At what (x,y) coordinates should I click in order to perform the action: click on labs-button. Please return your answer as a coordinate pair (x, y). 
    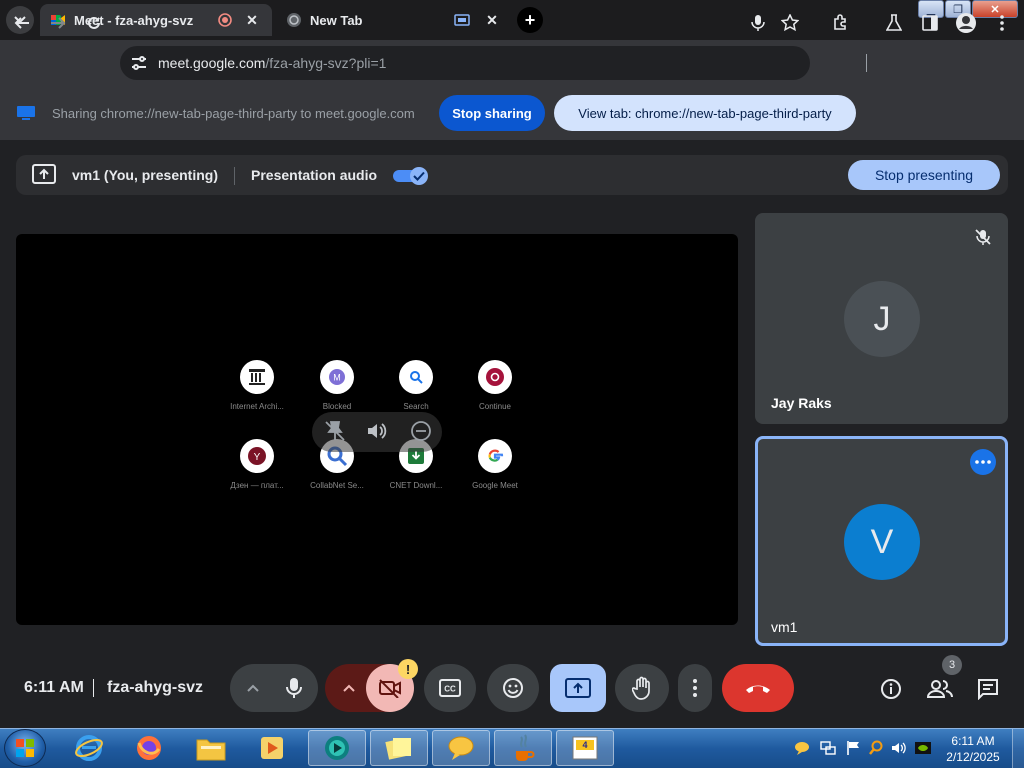
    Looking at the image, I should click on (894, 23).